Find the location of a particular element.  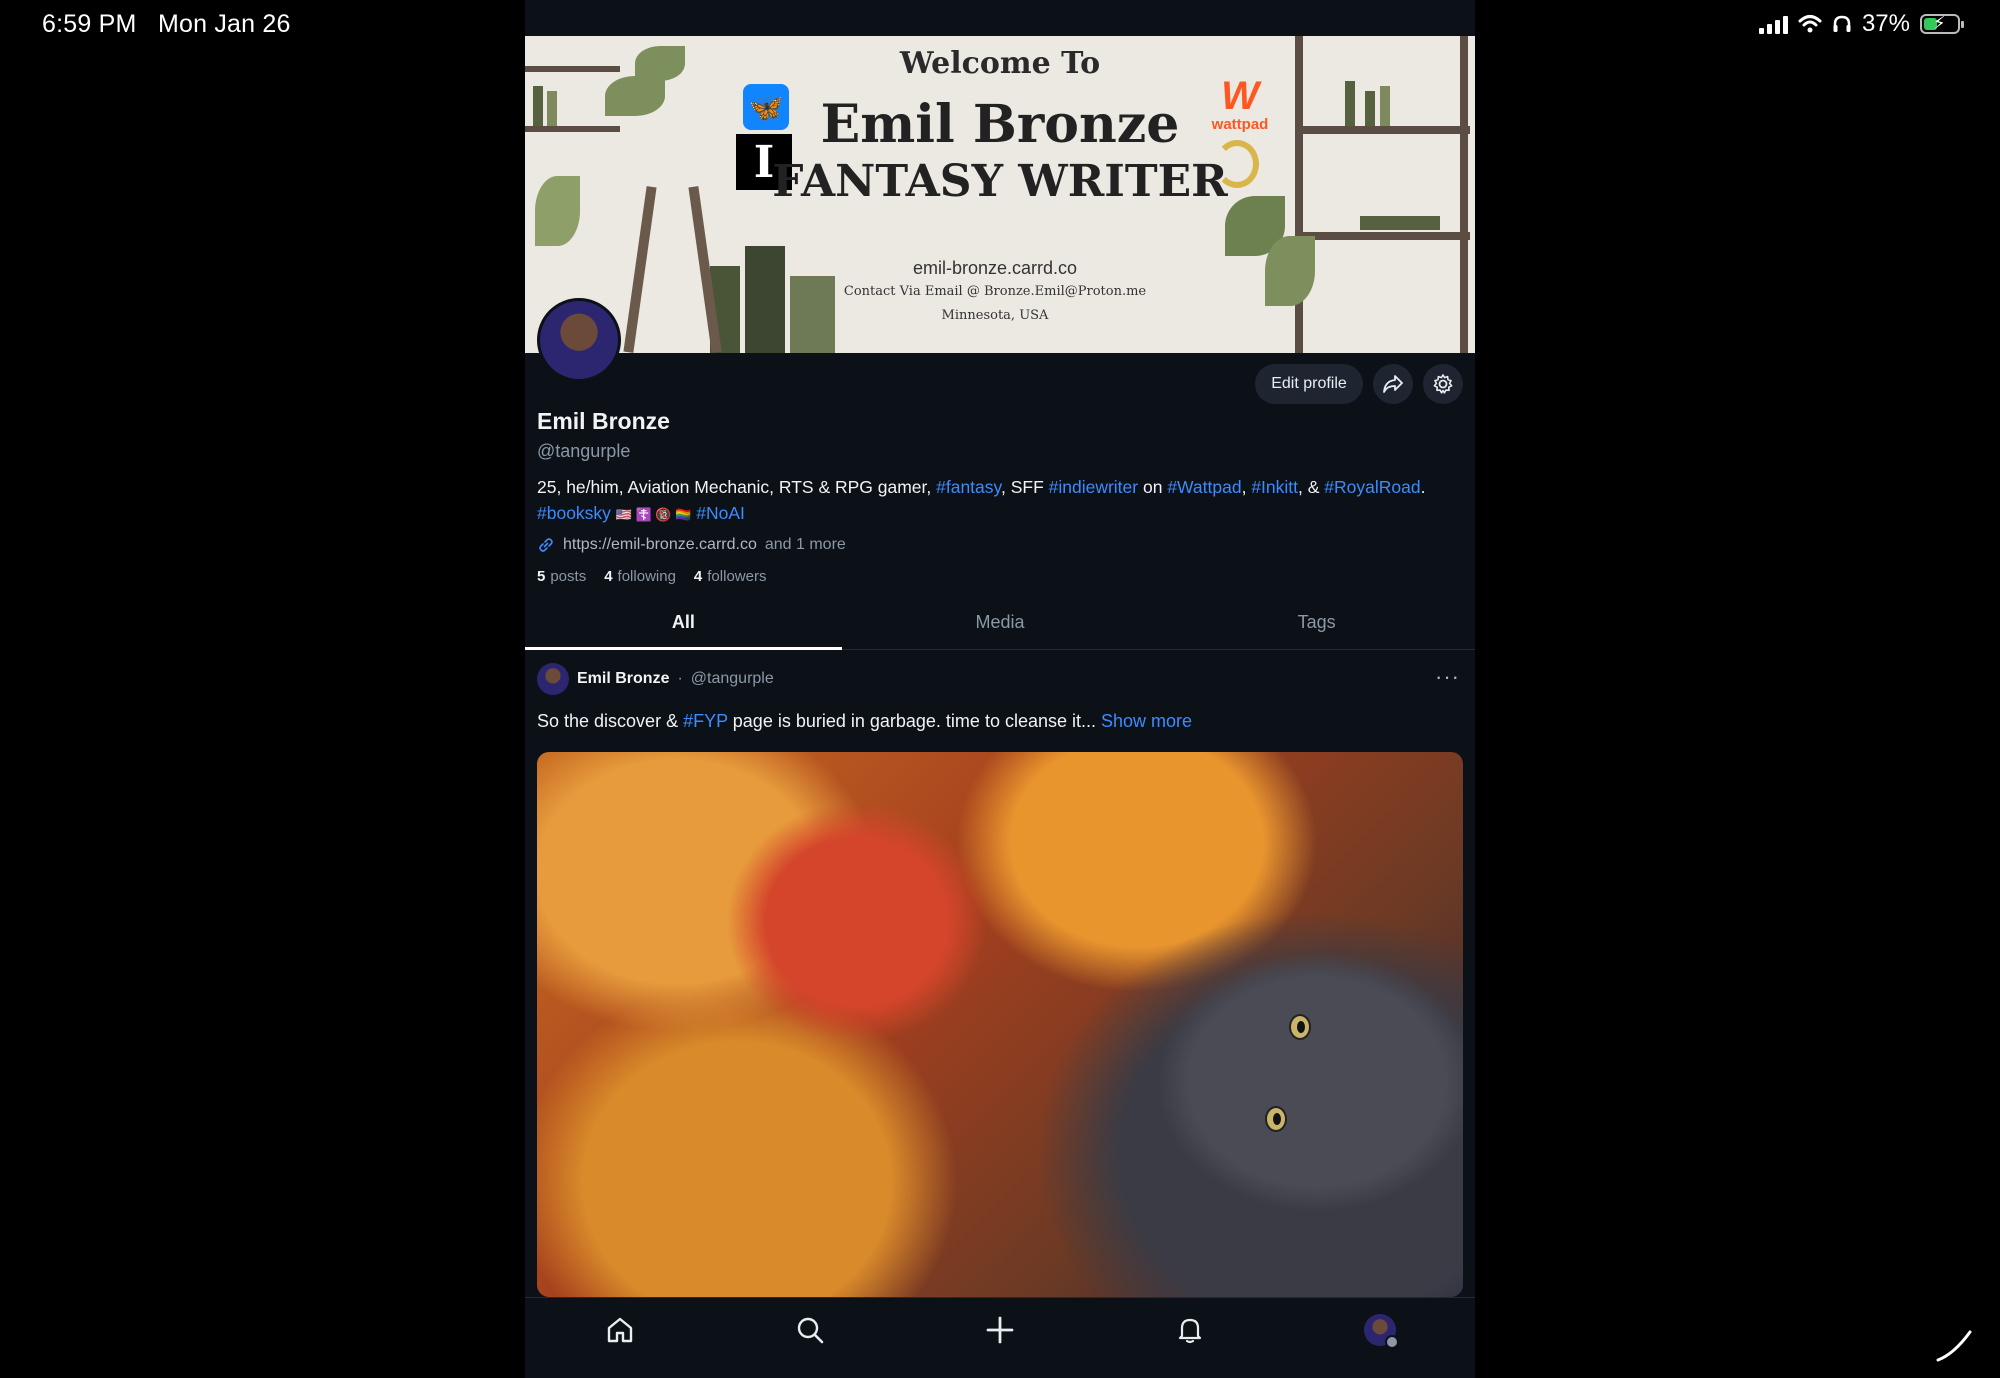

profile-avatar-small is located at coordinates (1381, 1331).